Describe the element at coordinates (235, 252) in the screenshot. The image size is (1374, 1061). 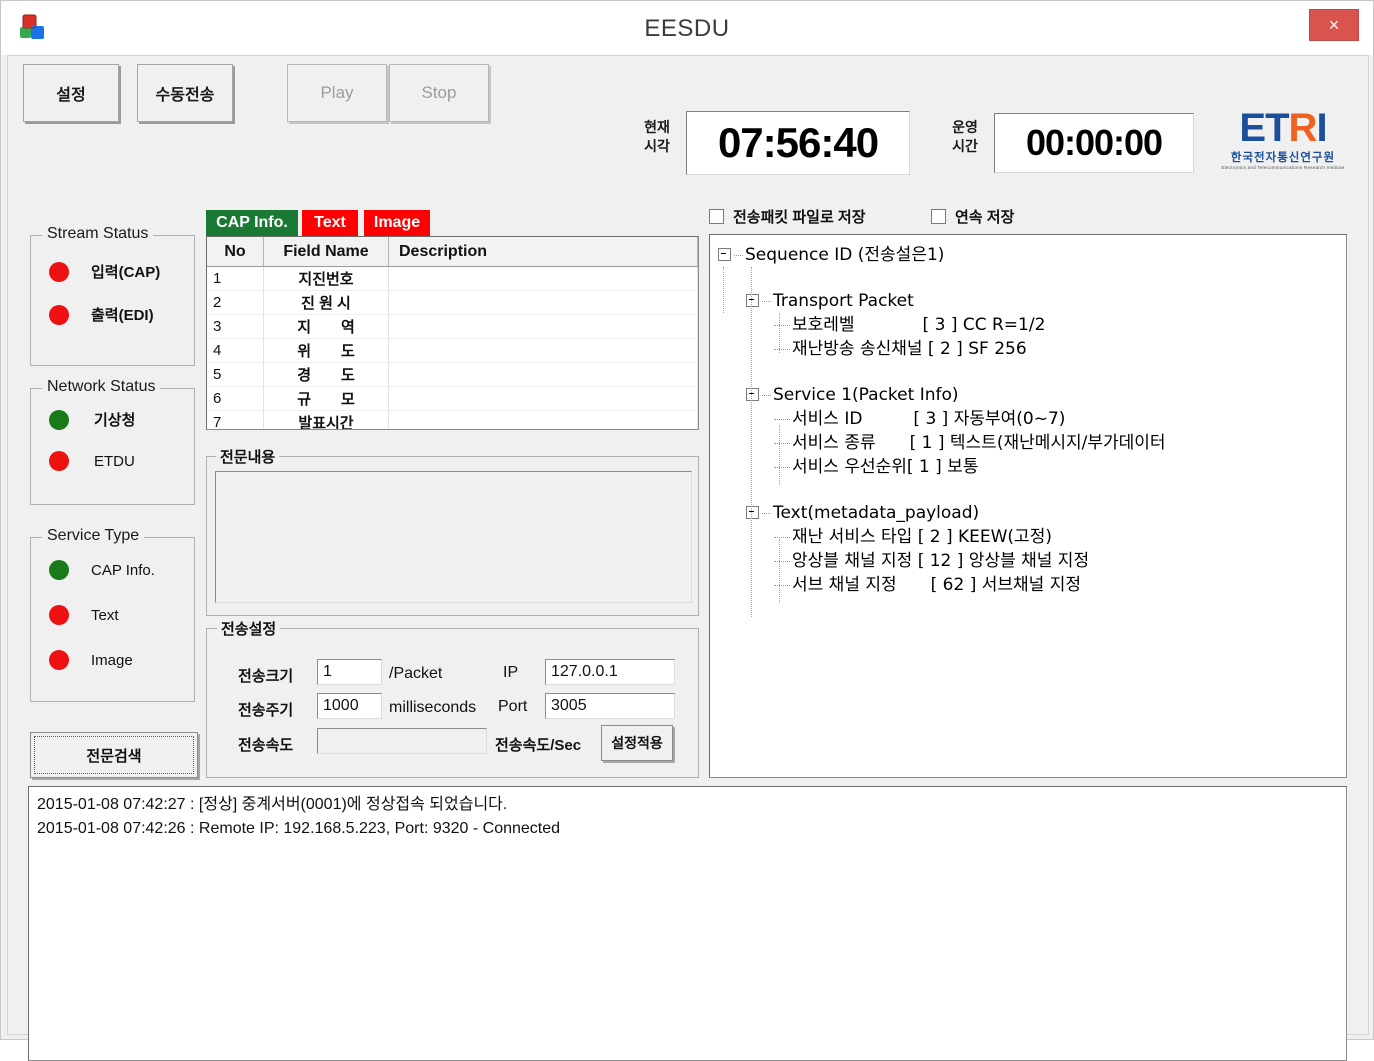
I see `column-header-no: No` at that location.